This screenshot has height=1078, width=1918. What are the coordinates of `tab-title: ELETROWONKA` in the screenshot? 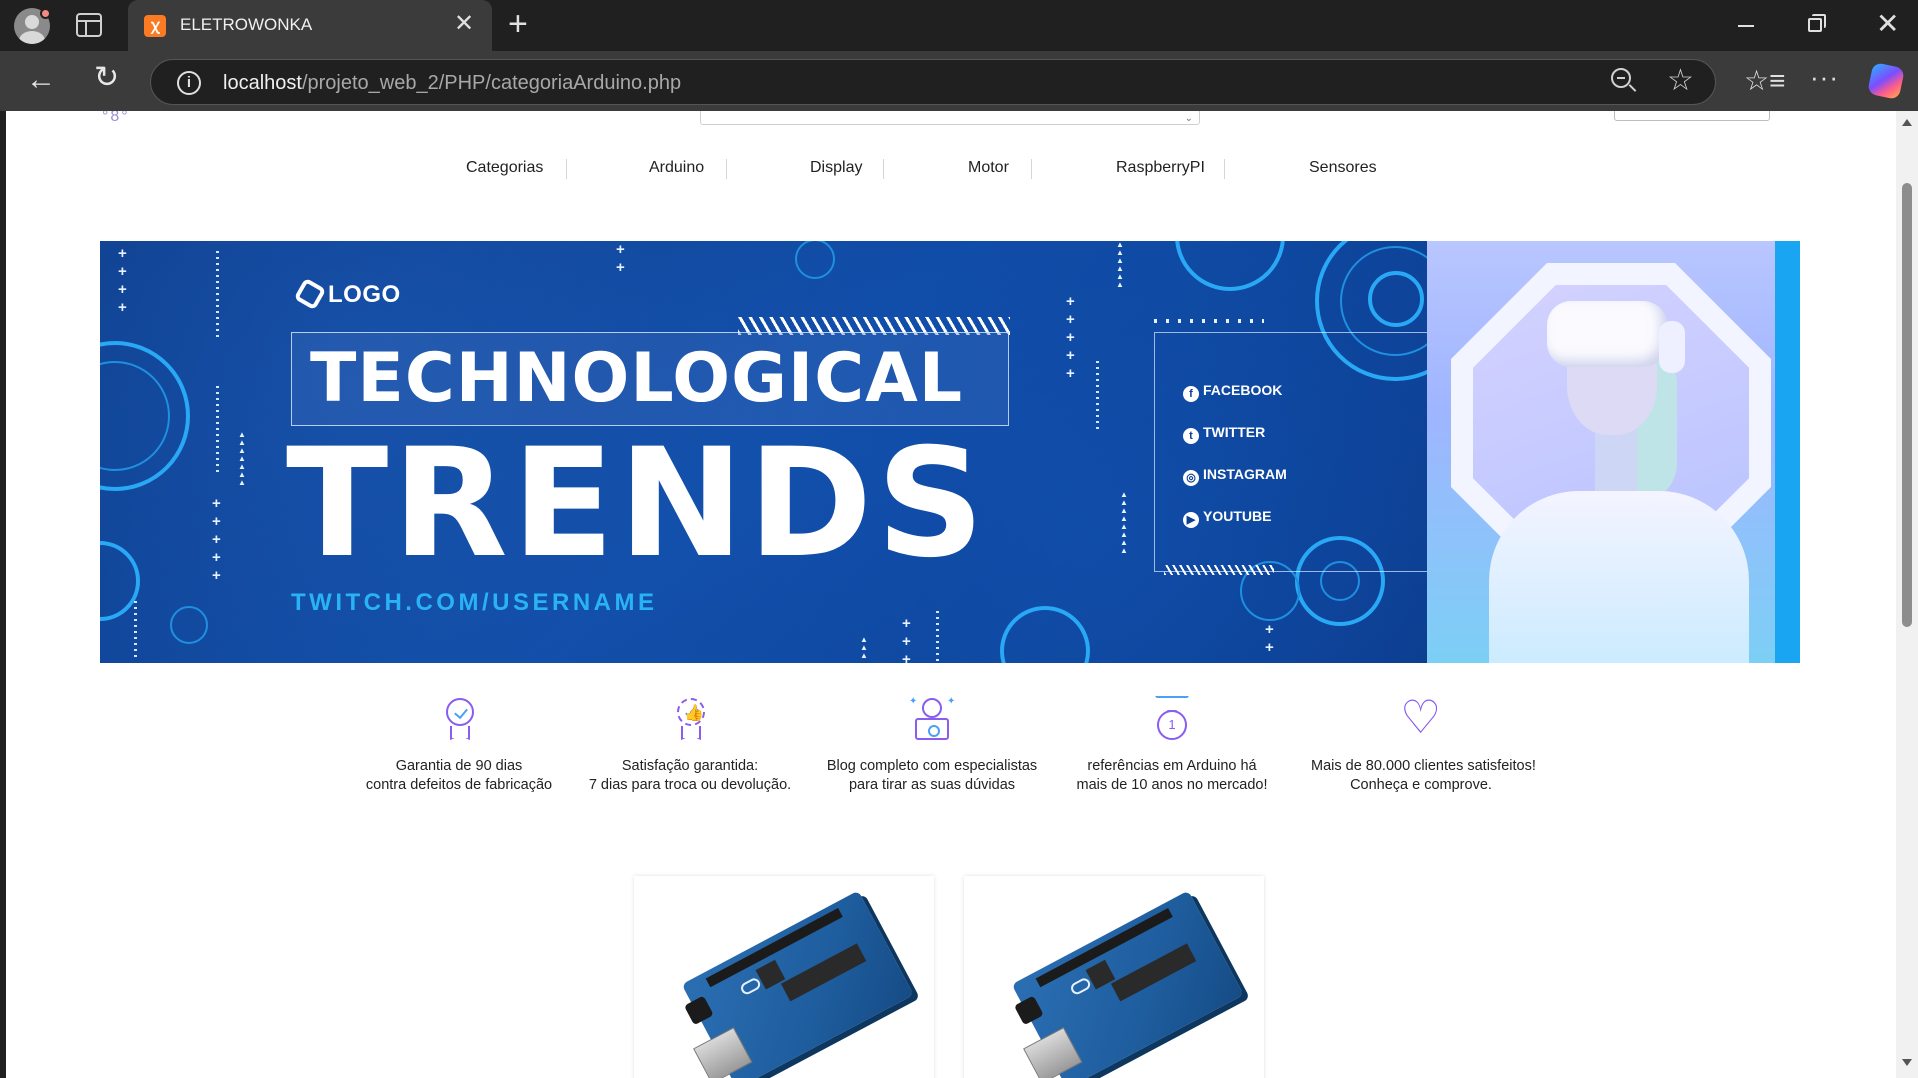 It's located at (246, 24).